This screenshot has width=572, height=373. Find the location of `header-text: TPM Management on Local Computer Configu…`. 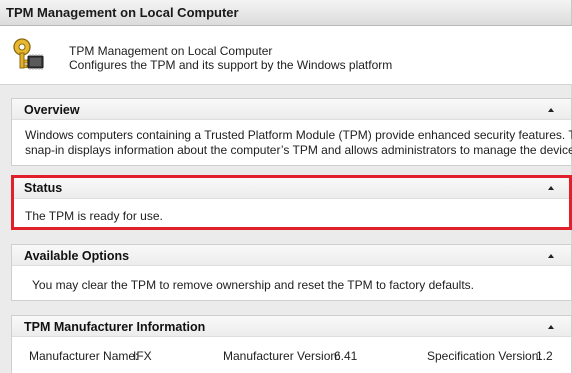

header-text: TPM Management on Local Computer Configu… is located at coordinates (230, 58).